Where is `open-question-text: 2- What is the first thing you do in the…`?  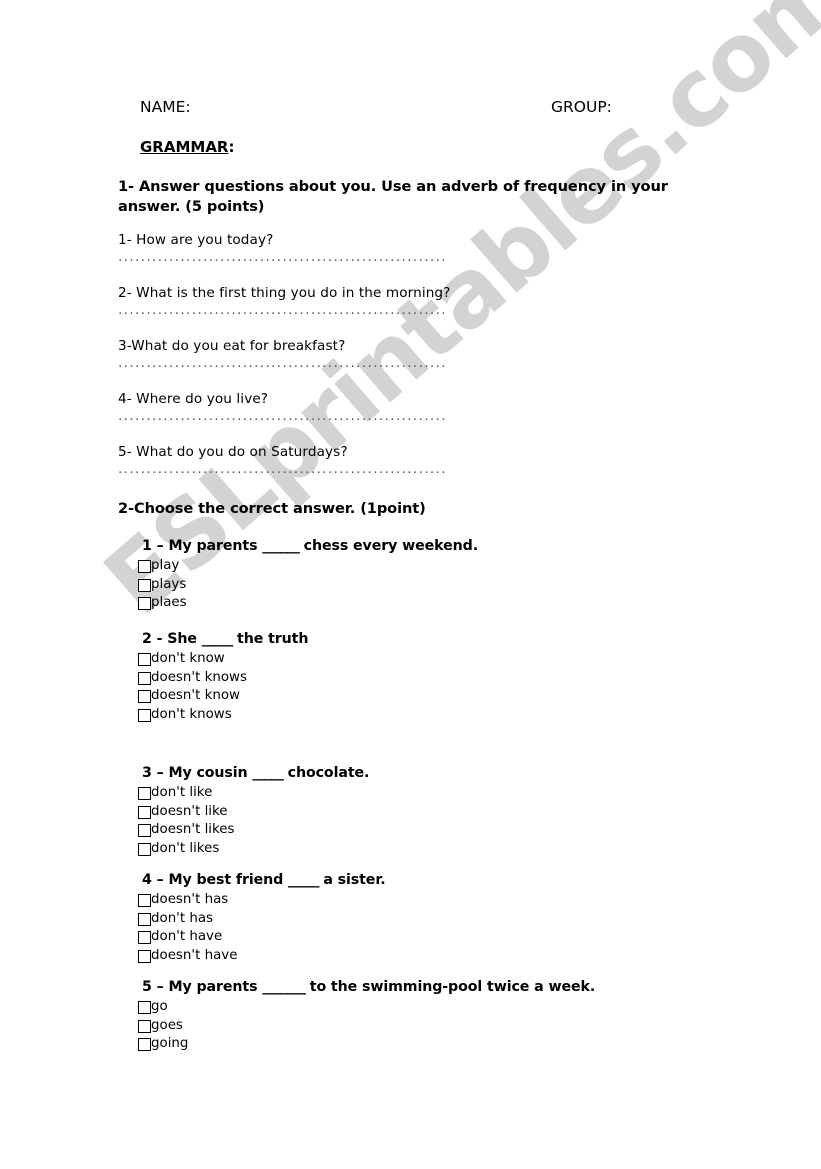 open-question-text: 2- What is the first thing you do in the… is located at coordinates (284, 293).